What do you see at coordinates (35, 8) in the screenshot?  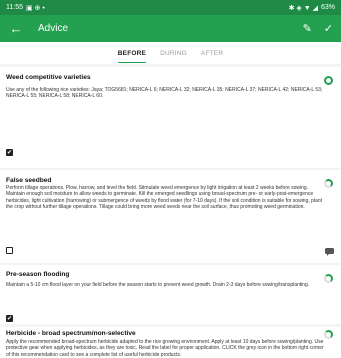 I see `notification-icons: ▣ ⊕ •` at bounding box center [35, 8].